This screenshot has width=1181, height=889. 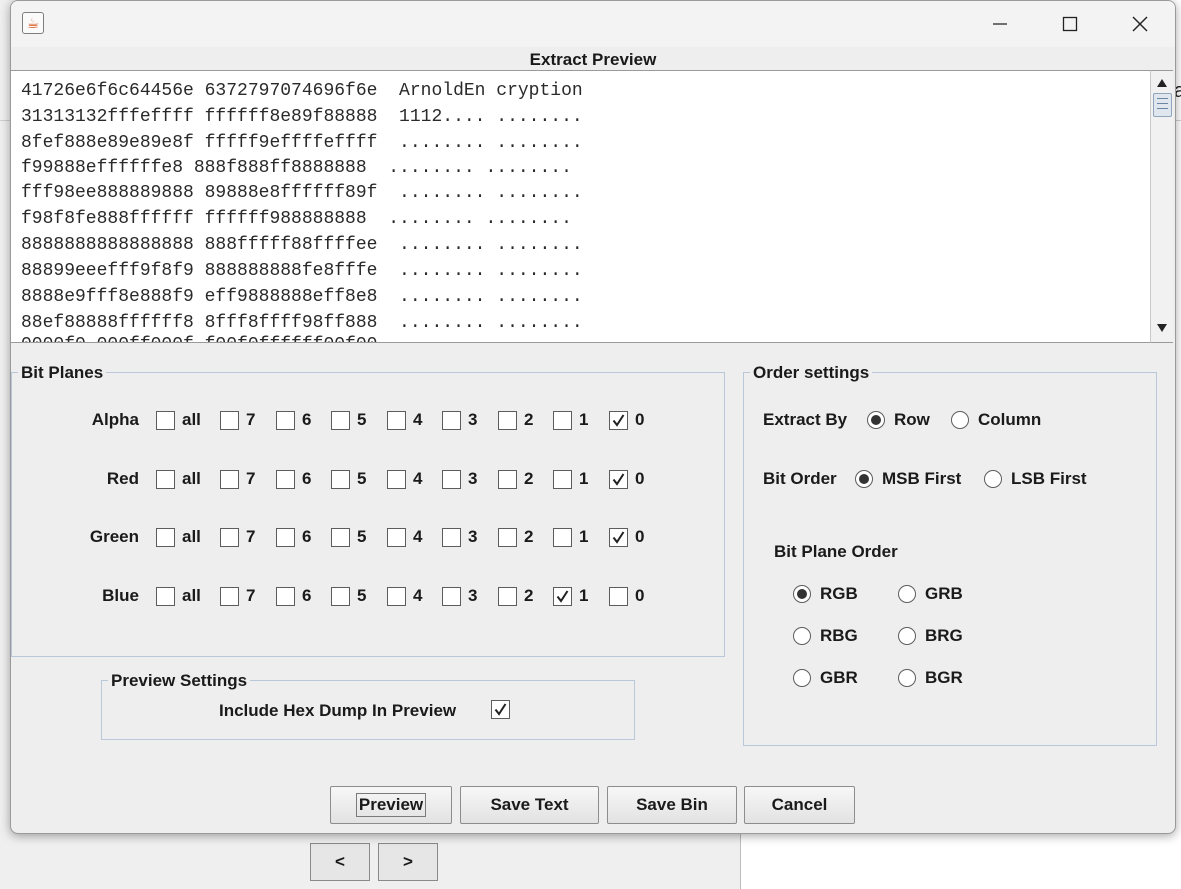 I want to click on plane-order-grb-radio, so click(x=907, y=594).